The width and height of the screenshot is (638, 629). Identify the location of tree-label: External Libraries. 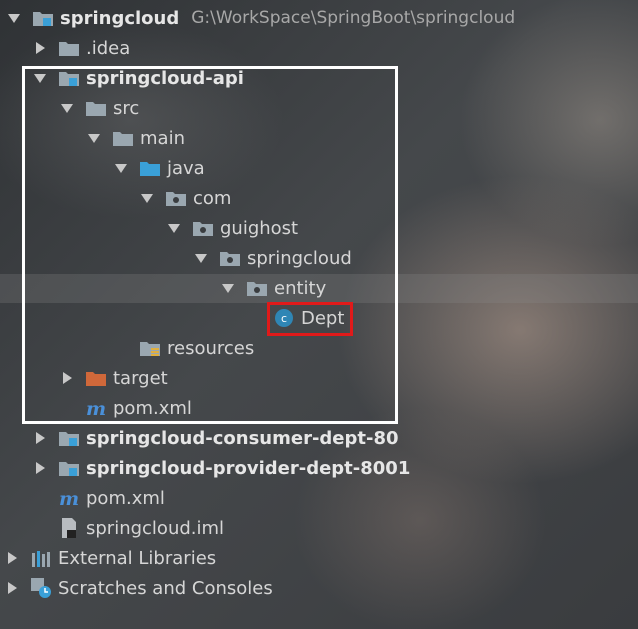
(137, 558).